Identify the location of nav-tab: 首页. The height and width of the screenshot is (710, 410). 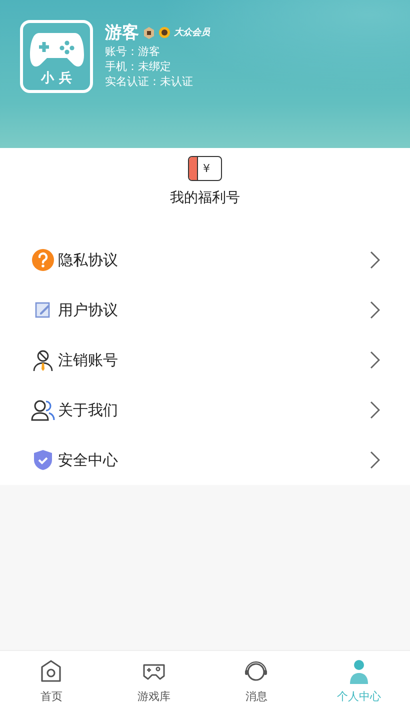
(51, 680).